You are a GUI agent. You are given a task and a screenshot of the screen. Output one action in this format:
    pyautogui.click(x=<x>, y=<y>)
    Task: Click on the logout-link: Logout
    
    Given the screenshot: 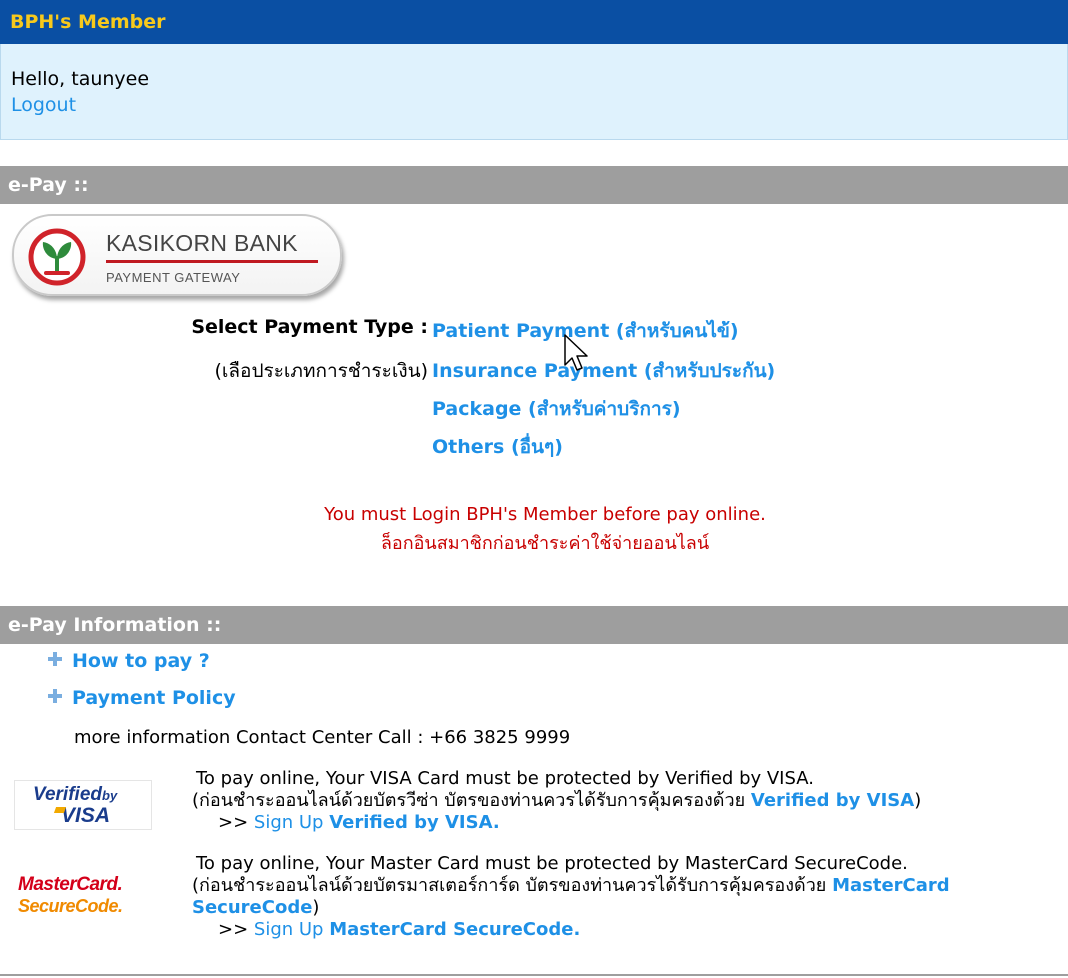 What is the action you would take?
    pyautogui.click(x=43, y=105)
    